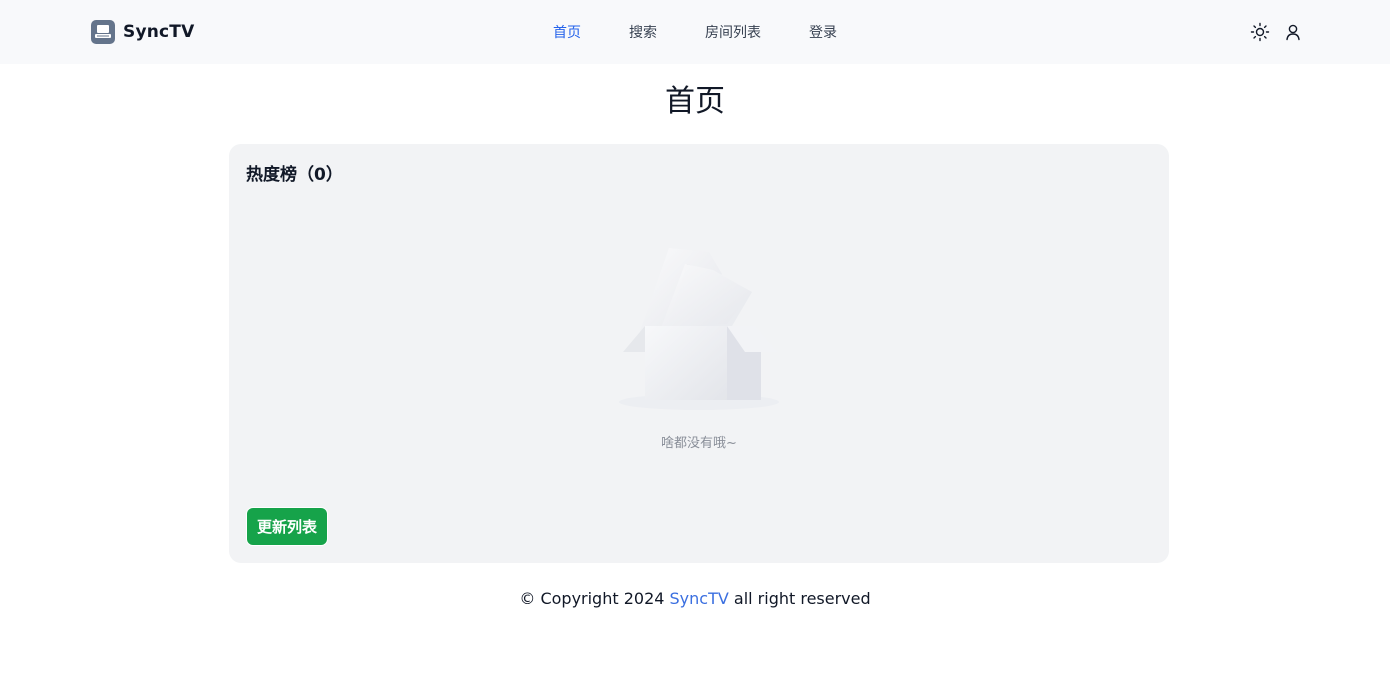  I want to click on nav-item-home: 首页, so click(567, 32).